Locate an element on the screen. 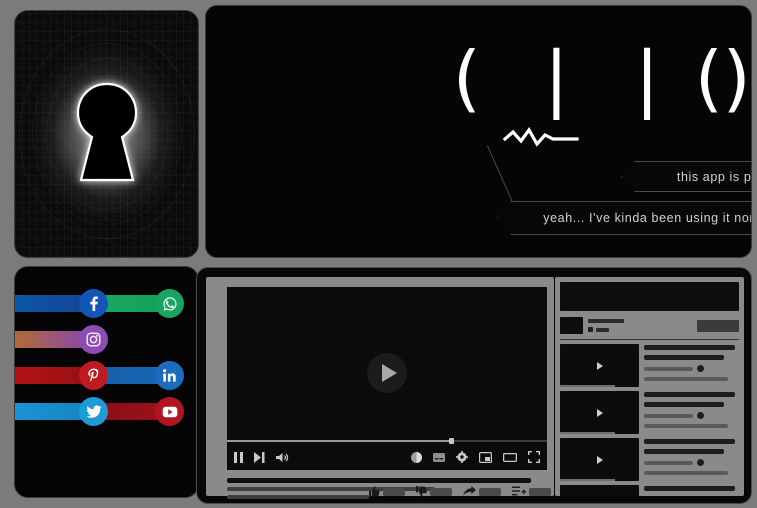 The width and height of the screenshot is (757, 508). youtube-icon is located at coordinates (169, 411).